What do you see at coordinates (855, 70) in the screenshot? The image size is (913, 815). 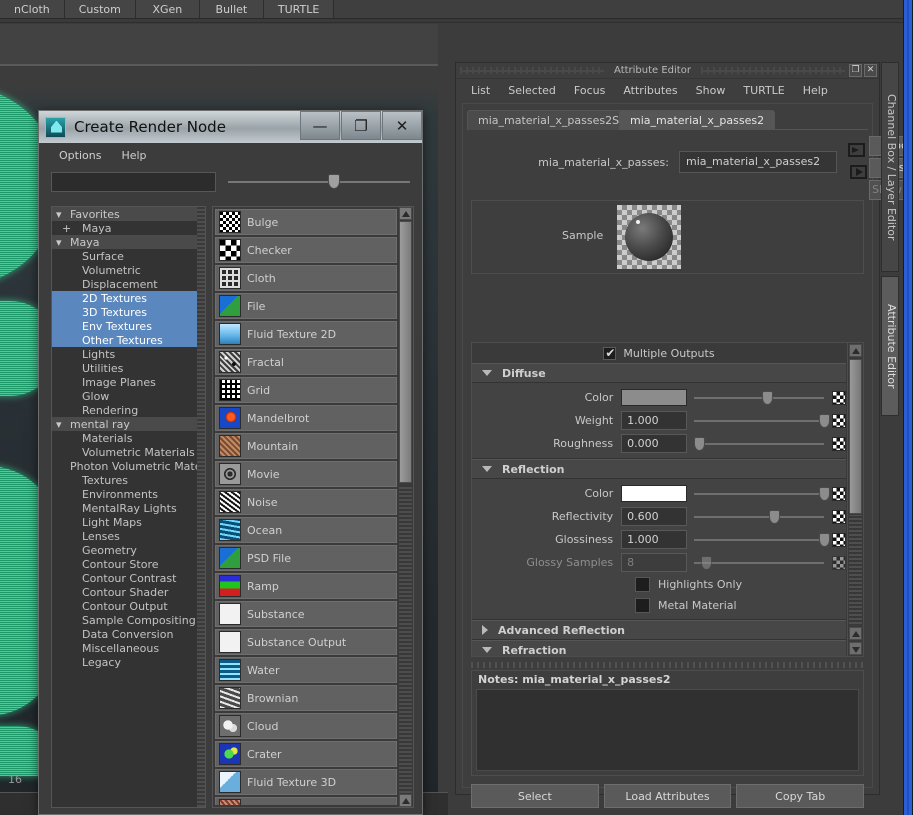 I see `restore-icon: ❐` at bounding box center [855, 70].